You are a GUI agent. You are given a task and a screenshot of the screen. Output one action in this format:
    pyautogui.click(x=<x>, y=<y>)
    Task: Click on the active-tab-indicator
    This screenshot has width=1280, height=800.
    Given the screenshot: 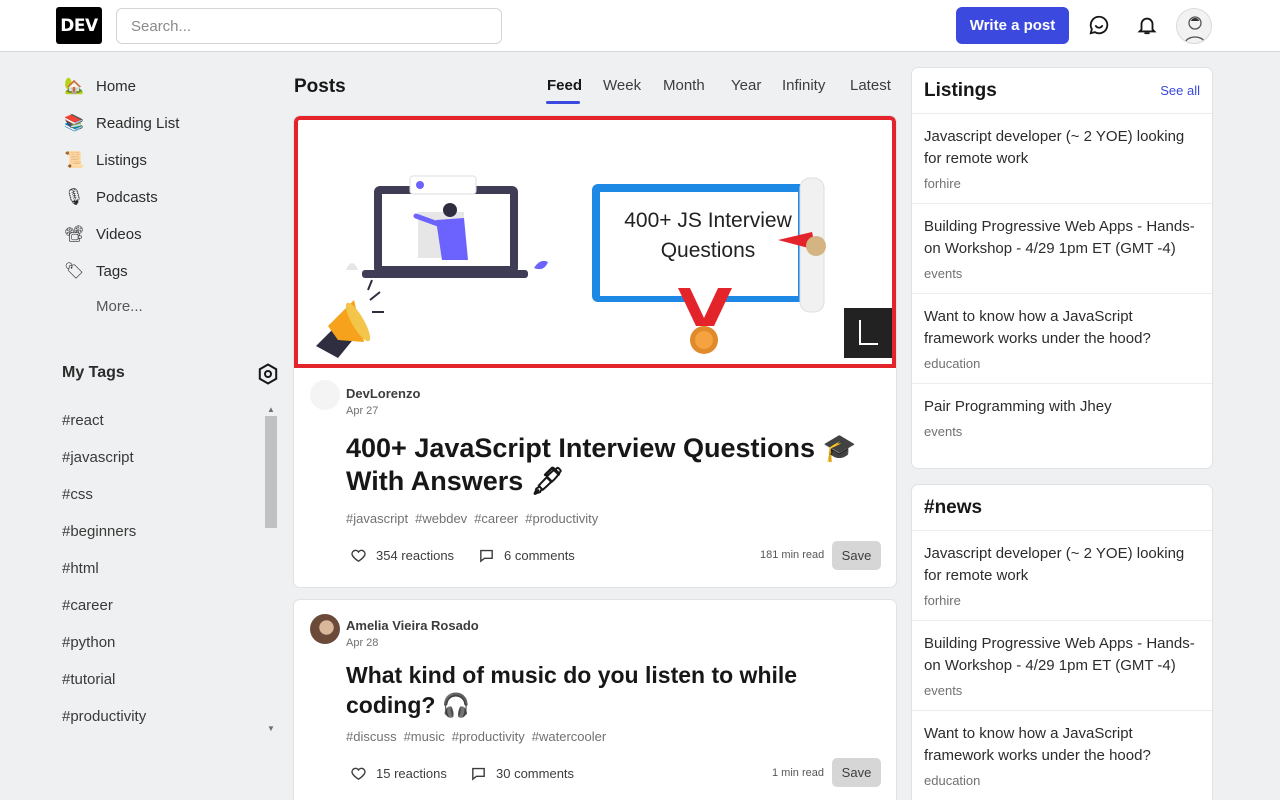 What is the action you would take?
    pyautogui.click(x=563, y=102)
    